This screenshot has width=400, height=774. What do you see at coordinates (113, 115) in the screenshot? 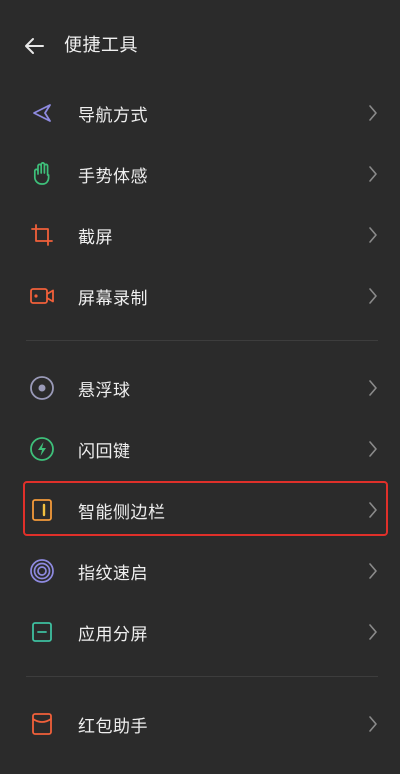
I see `menu-item-label: 导航方式` at bounding box center [113, 115].